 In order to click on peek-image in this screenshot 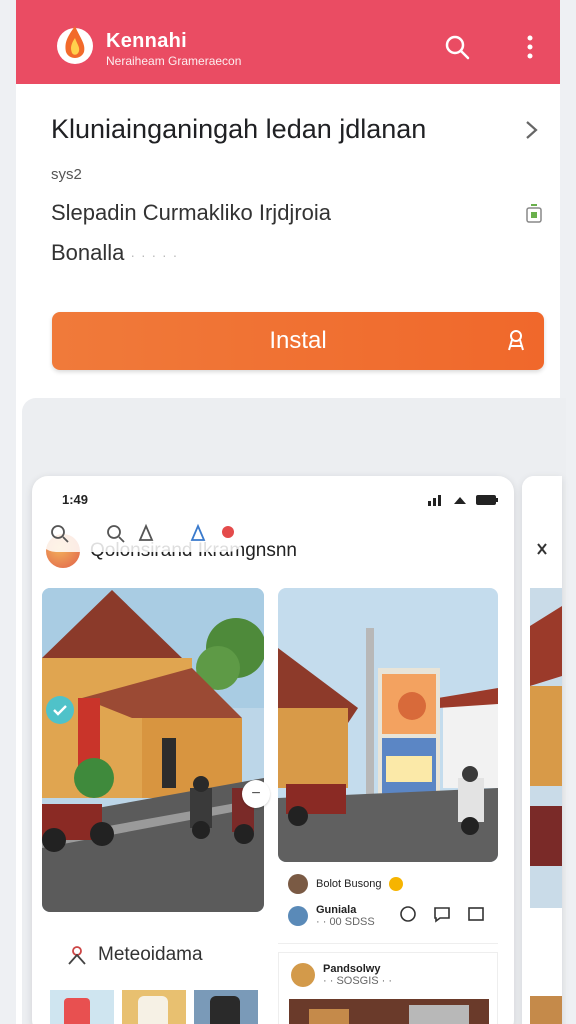, I will do `click(542, 750)`.